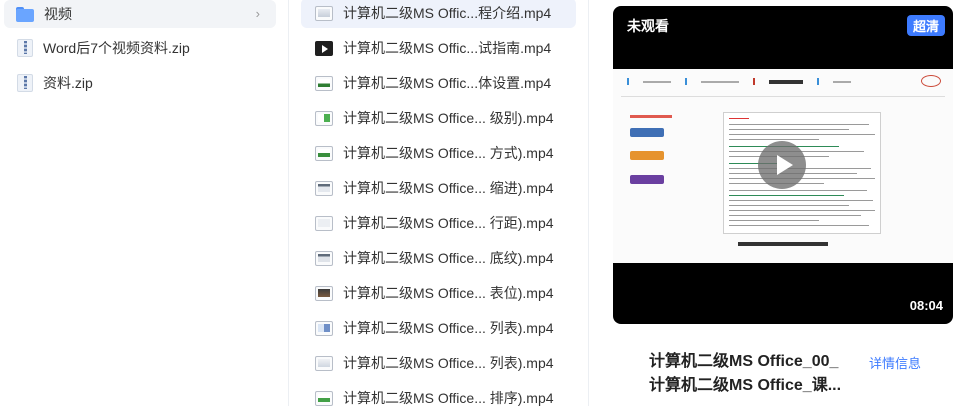 Image resolution: width=970 pixels, height=406 pixels. Describe the element at coordinates (448, 258) in the screenshot. I see `file-name: 计算机二级MS Office... 底纹).mp4` at that location.